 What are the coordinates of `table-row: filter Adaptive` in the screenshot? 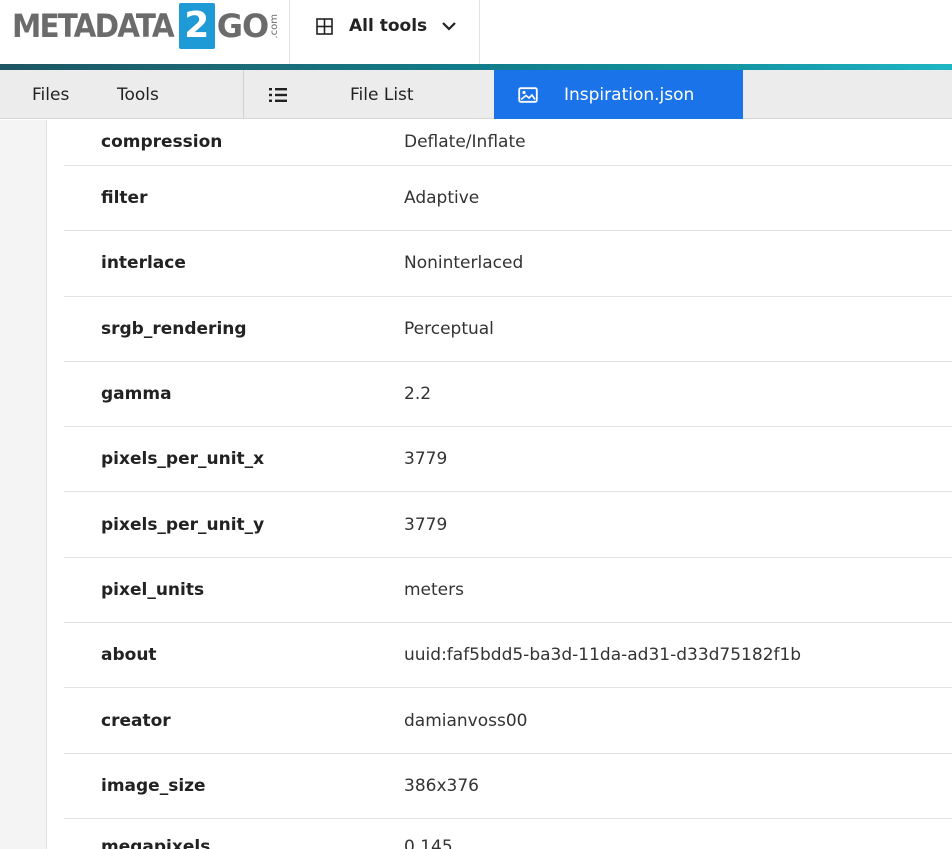 It's located at (508, 199).